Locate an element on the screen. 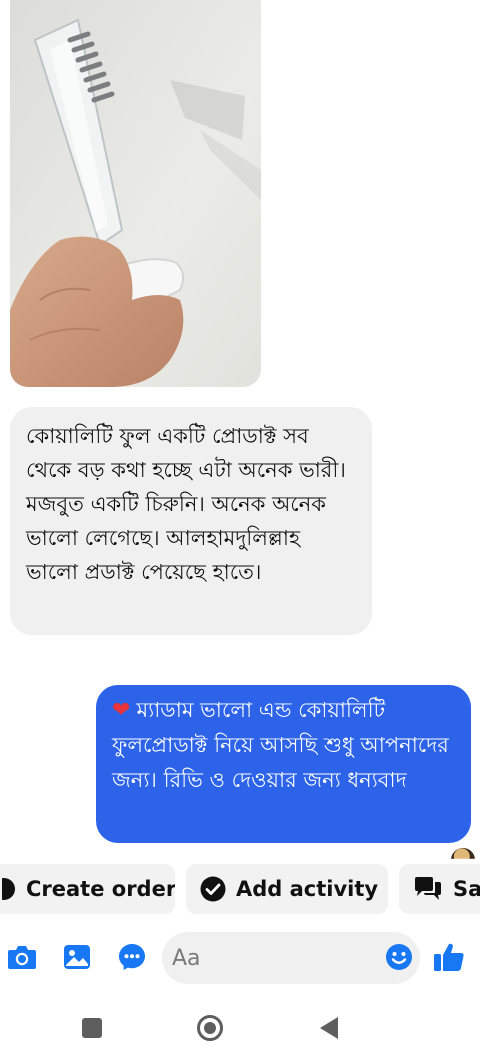 The width and height of the screenshot is (480, 1052). recents-icon is located at coordinates (92, 1028).